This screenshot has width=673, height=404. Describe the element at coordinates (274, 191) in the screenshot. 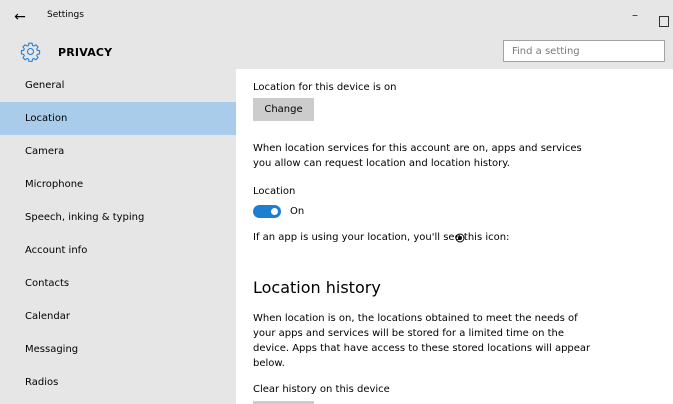

I see `location-toggle-label: Location` at that location.